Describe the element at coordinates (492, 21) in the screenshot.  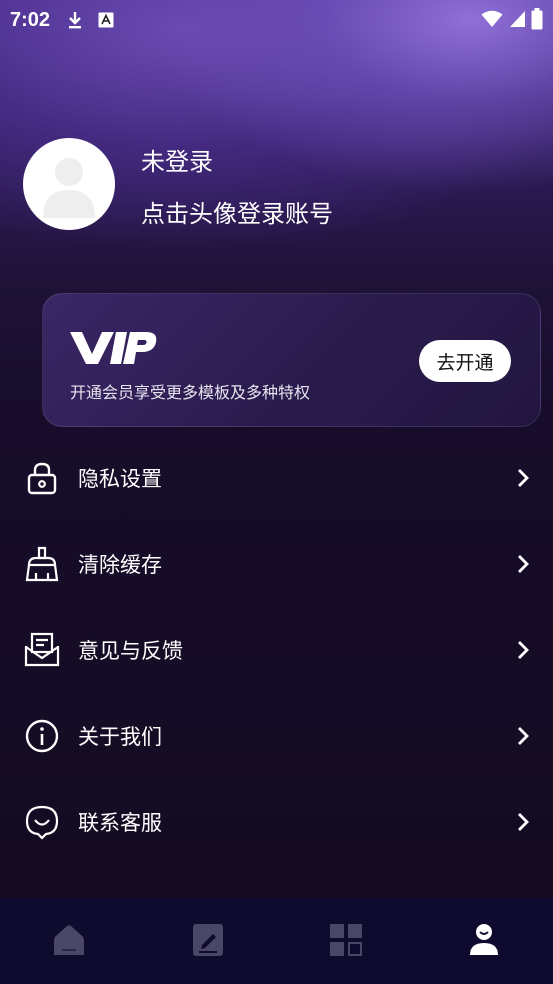
I see `wifi-icon` at that location.